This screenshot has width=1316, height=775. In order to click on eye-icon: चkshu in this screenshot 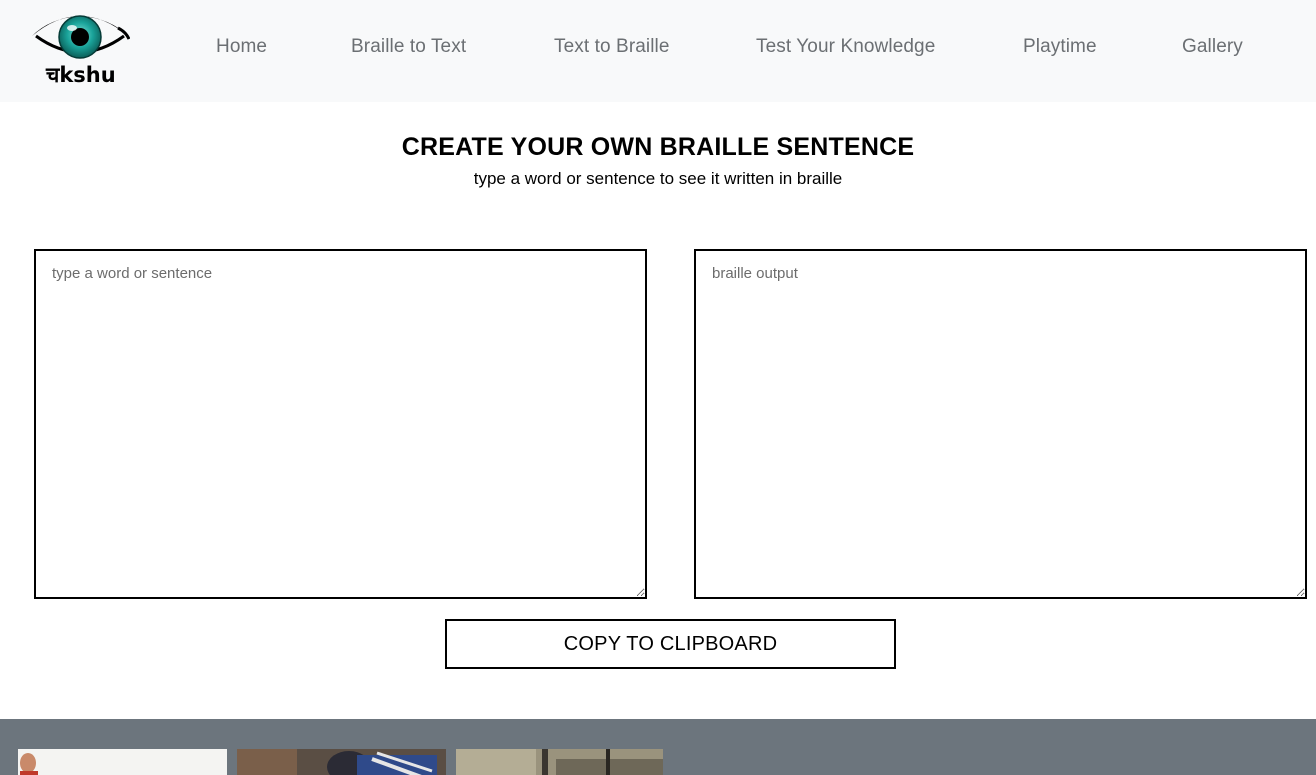, I will do `click(81, 51)`.